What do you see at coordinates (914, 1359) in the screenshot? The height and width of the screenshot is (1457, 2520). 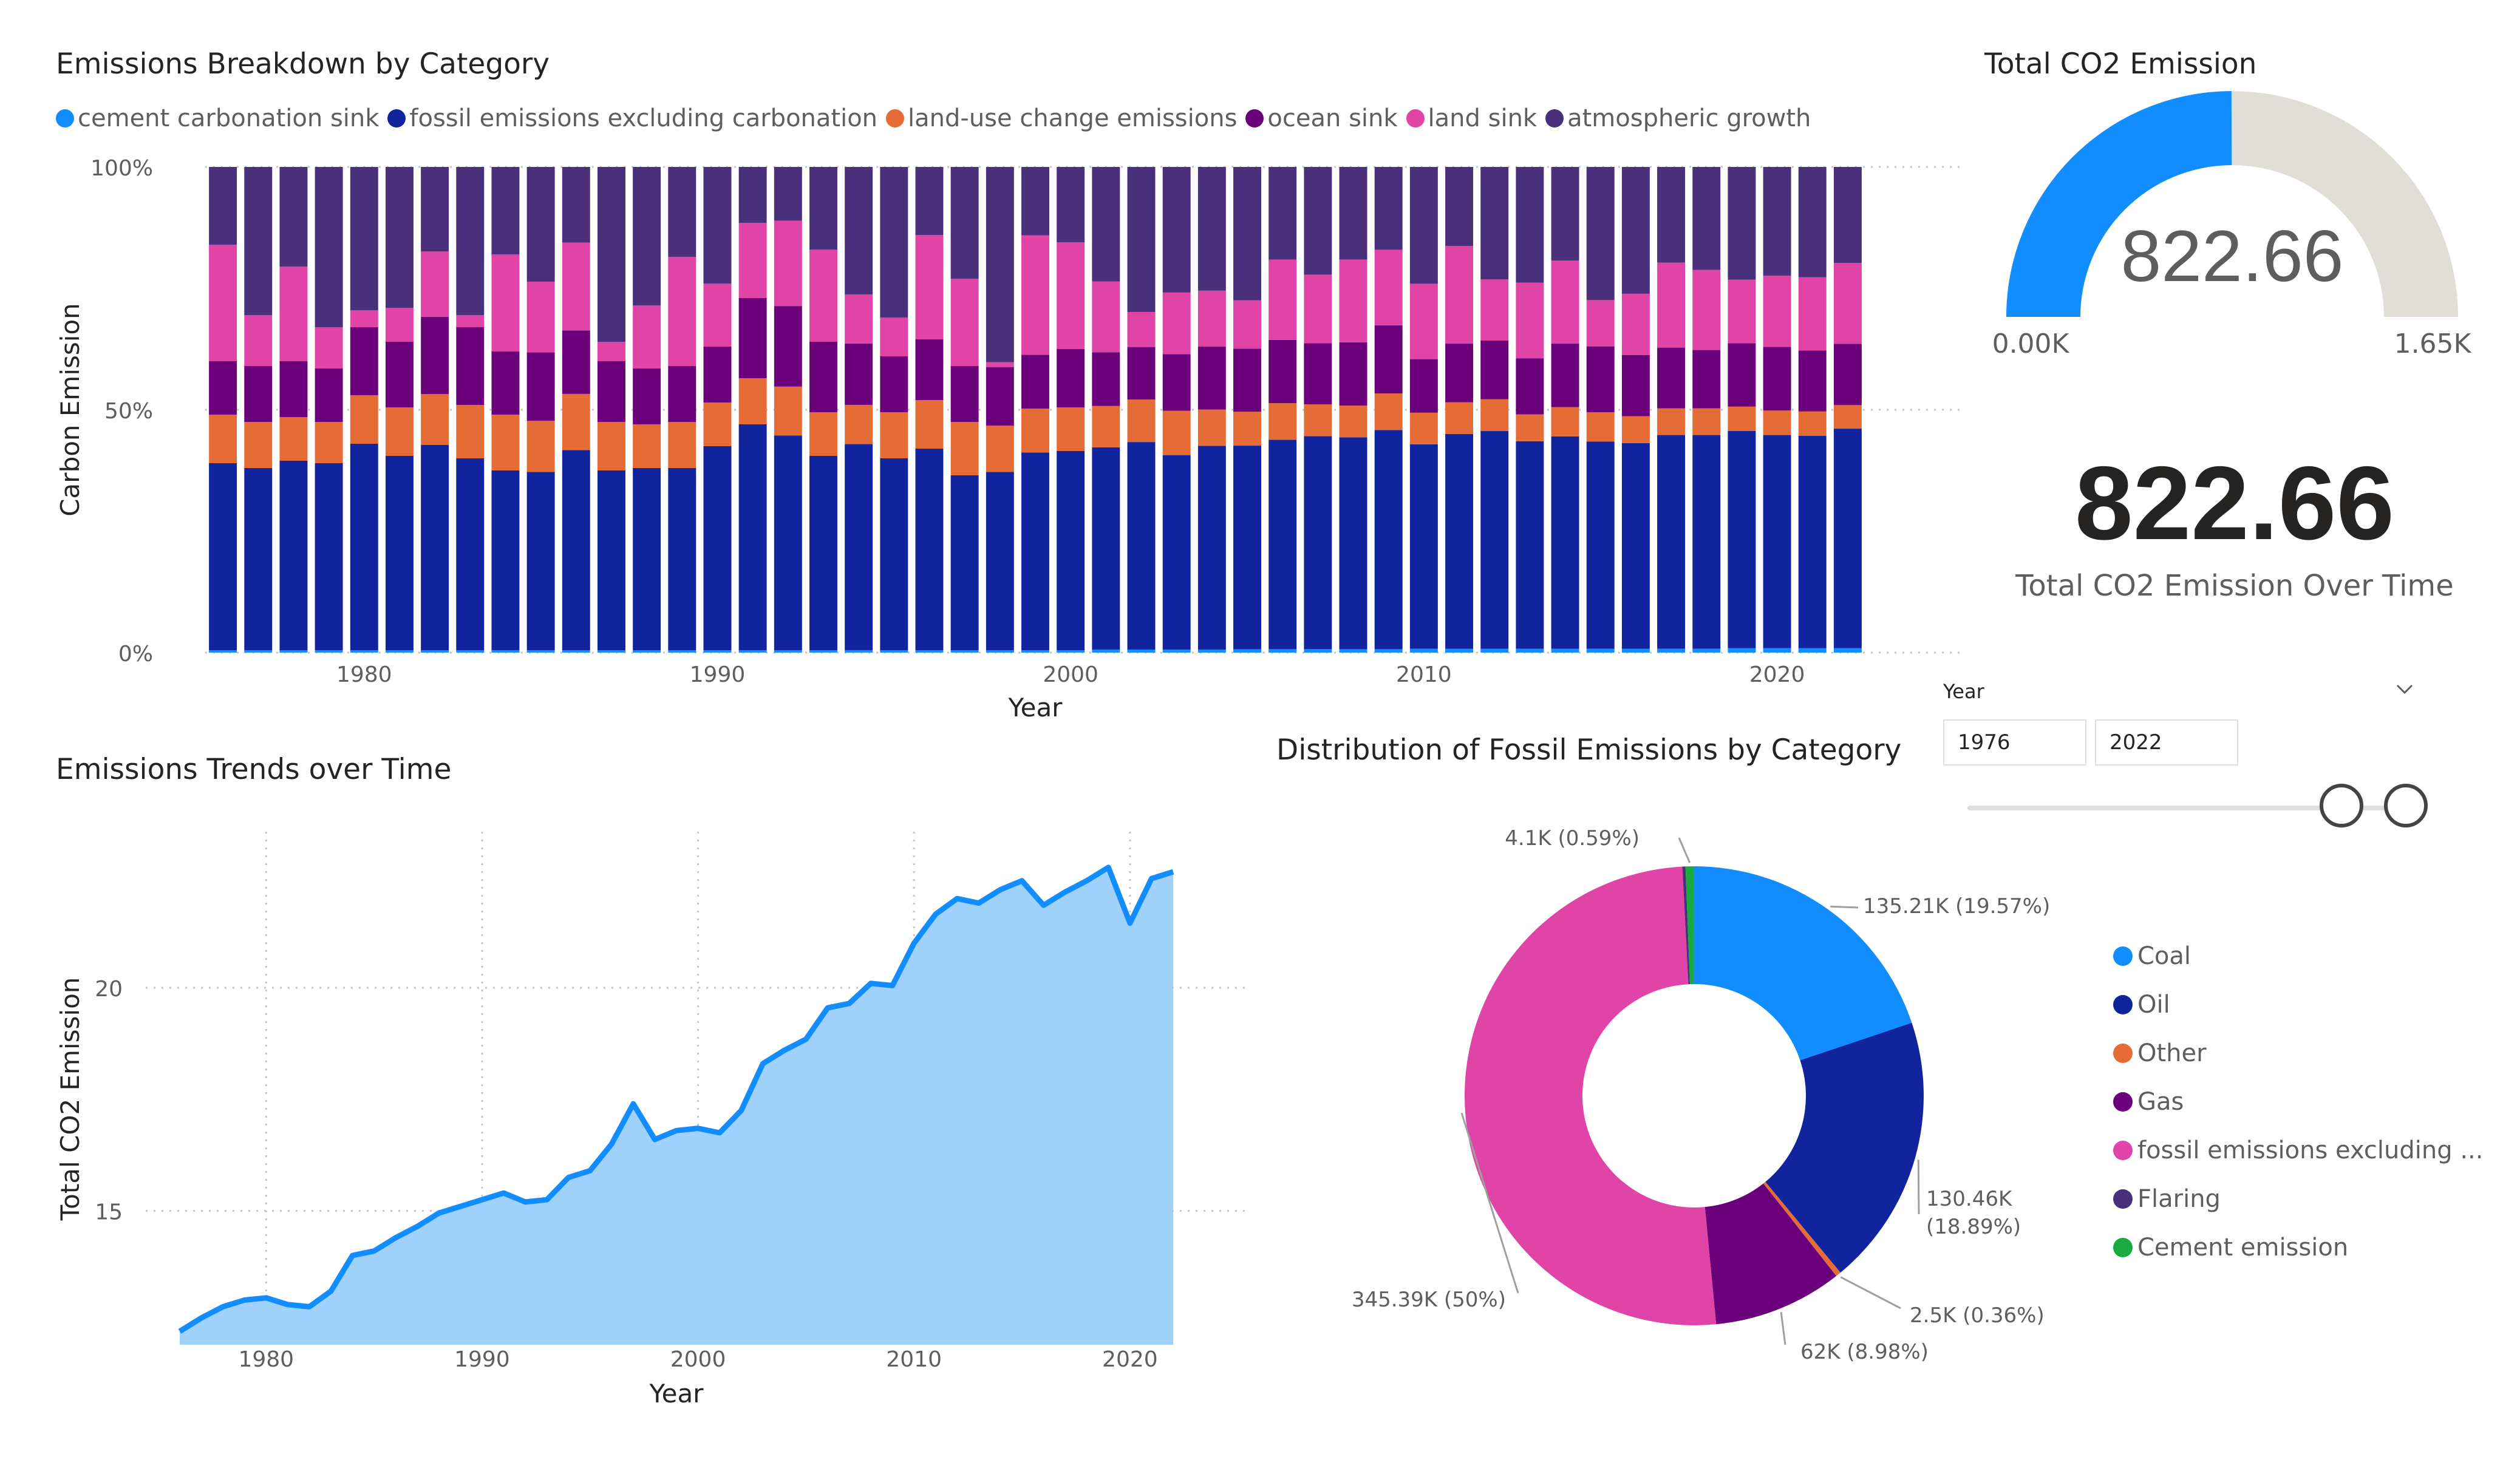 I see `x-tick-label: 2010` at bounding box center [914, 1359].